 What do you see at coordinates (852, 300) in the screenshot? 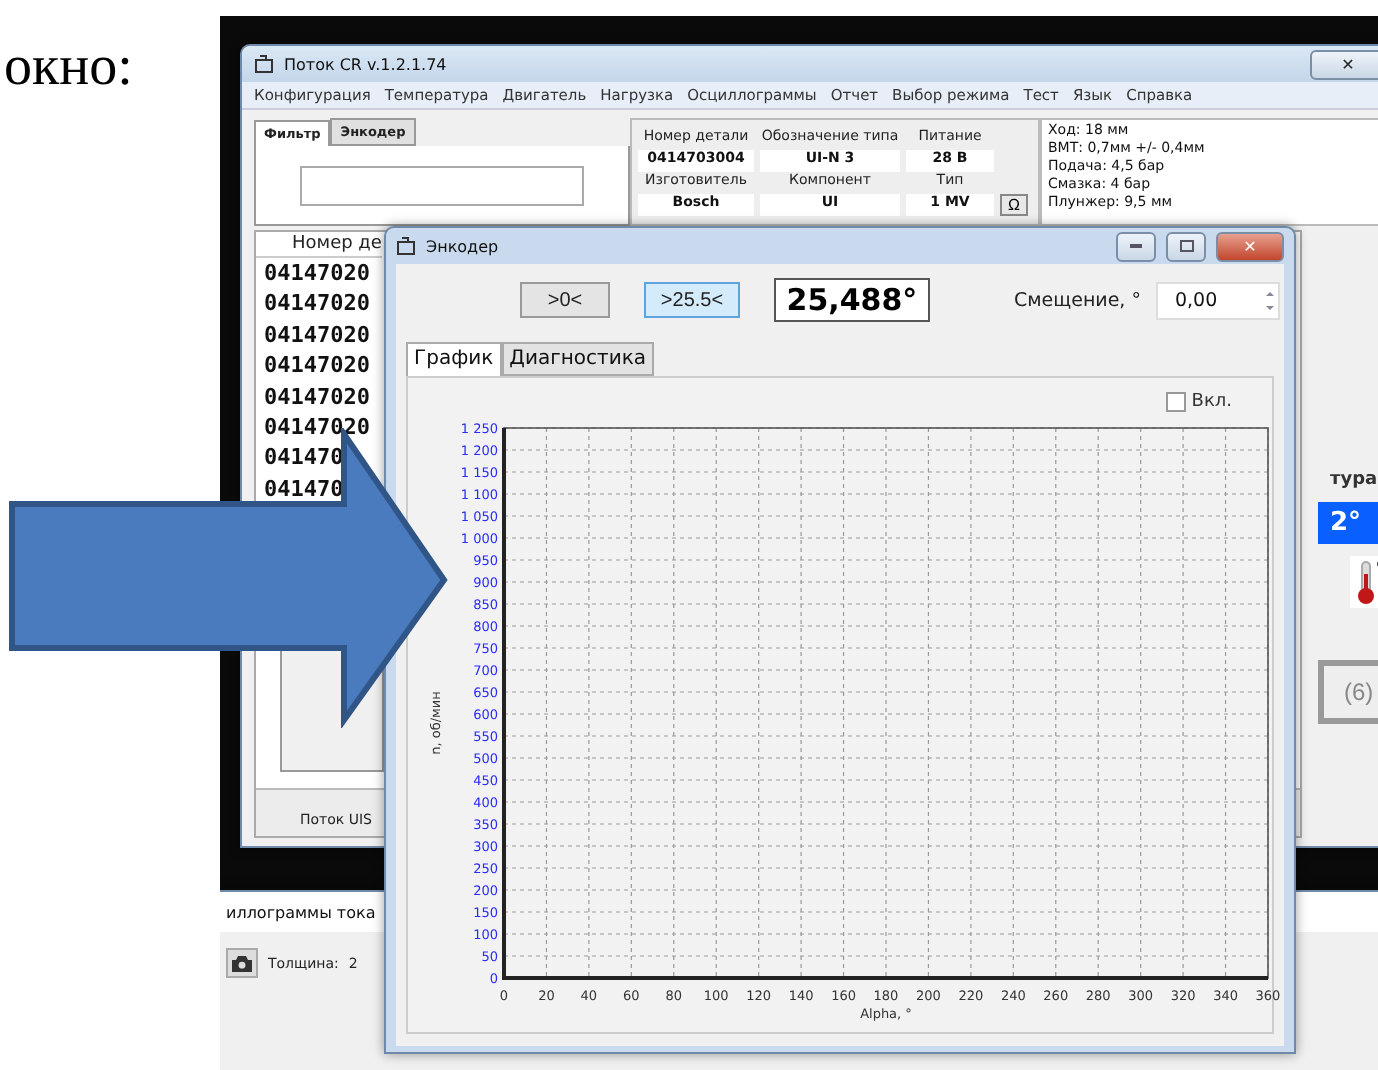
I see `angle-display: 25,488°` at bounding box center [852, 300].